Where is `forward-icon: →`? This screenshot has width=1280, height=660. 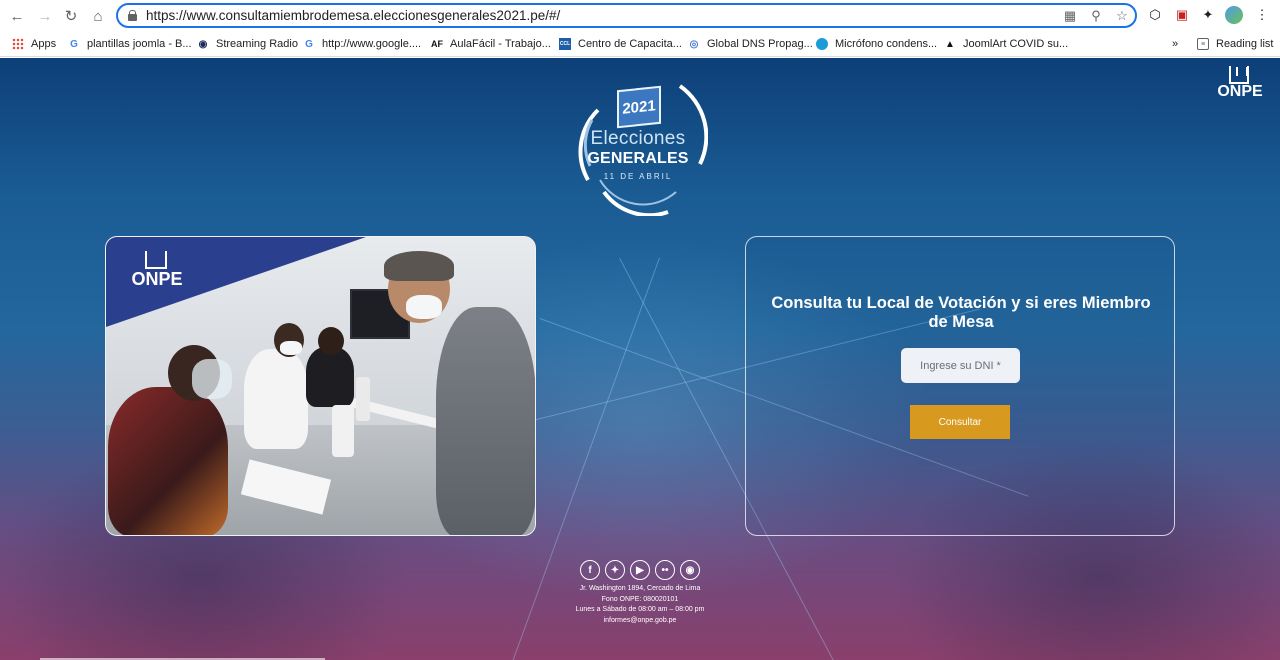
forward-icon: → is located at coordinates (45, 16).